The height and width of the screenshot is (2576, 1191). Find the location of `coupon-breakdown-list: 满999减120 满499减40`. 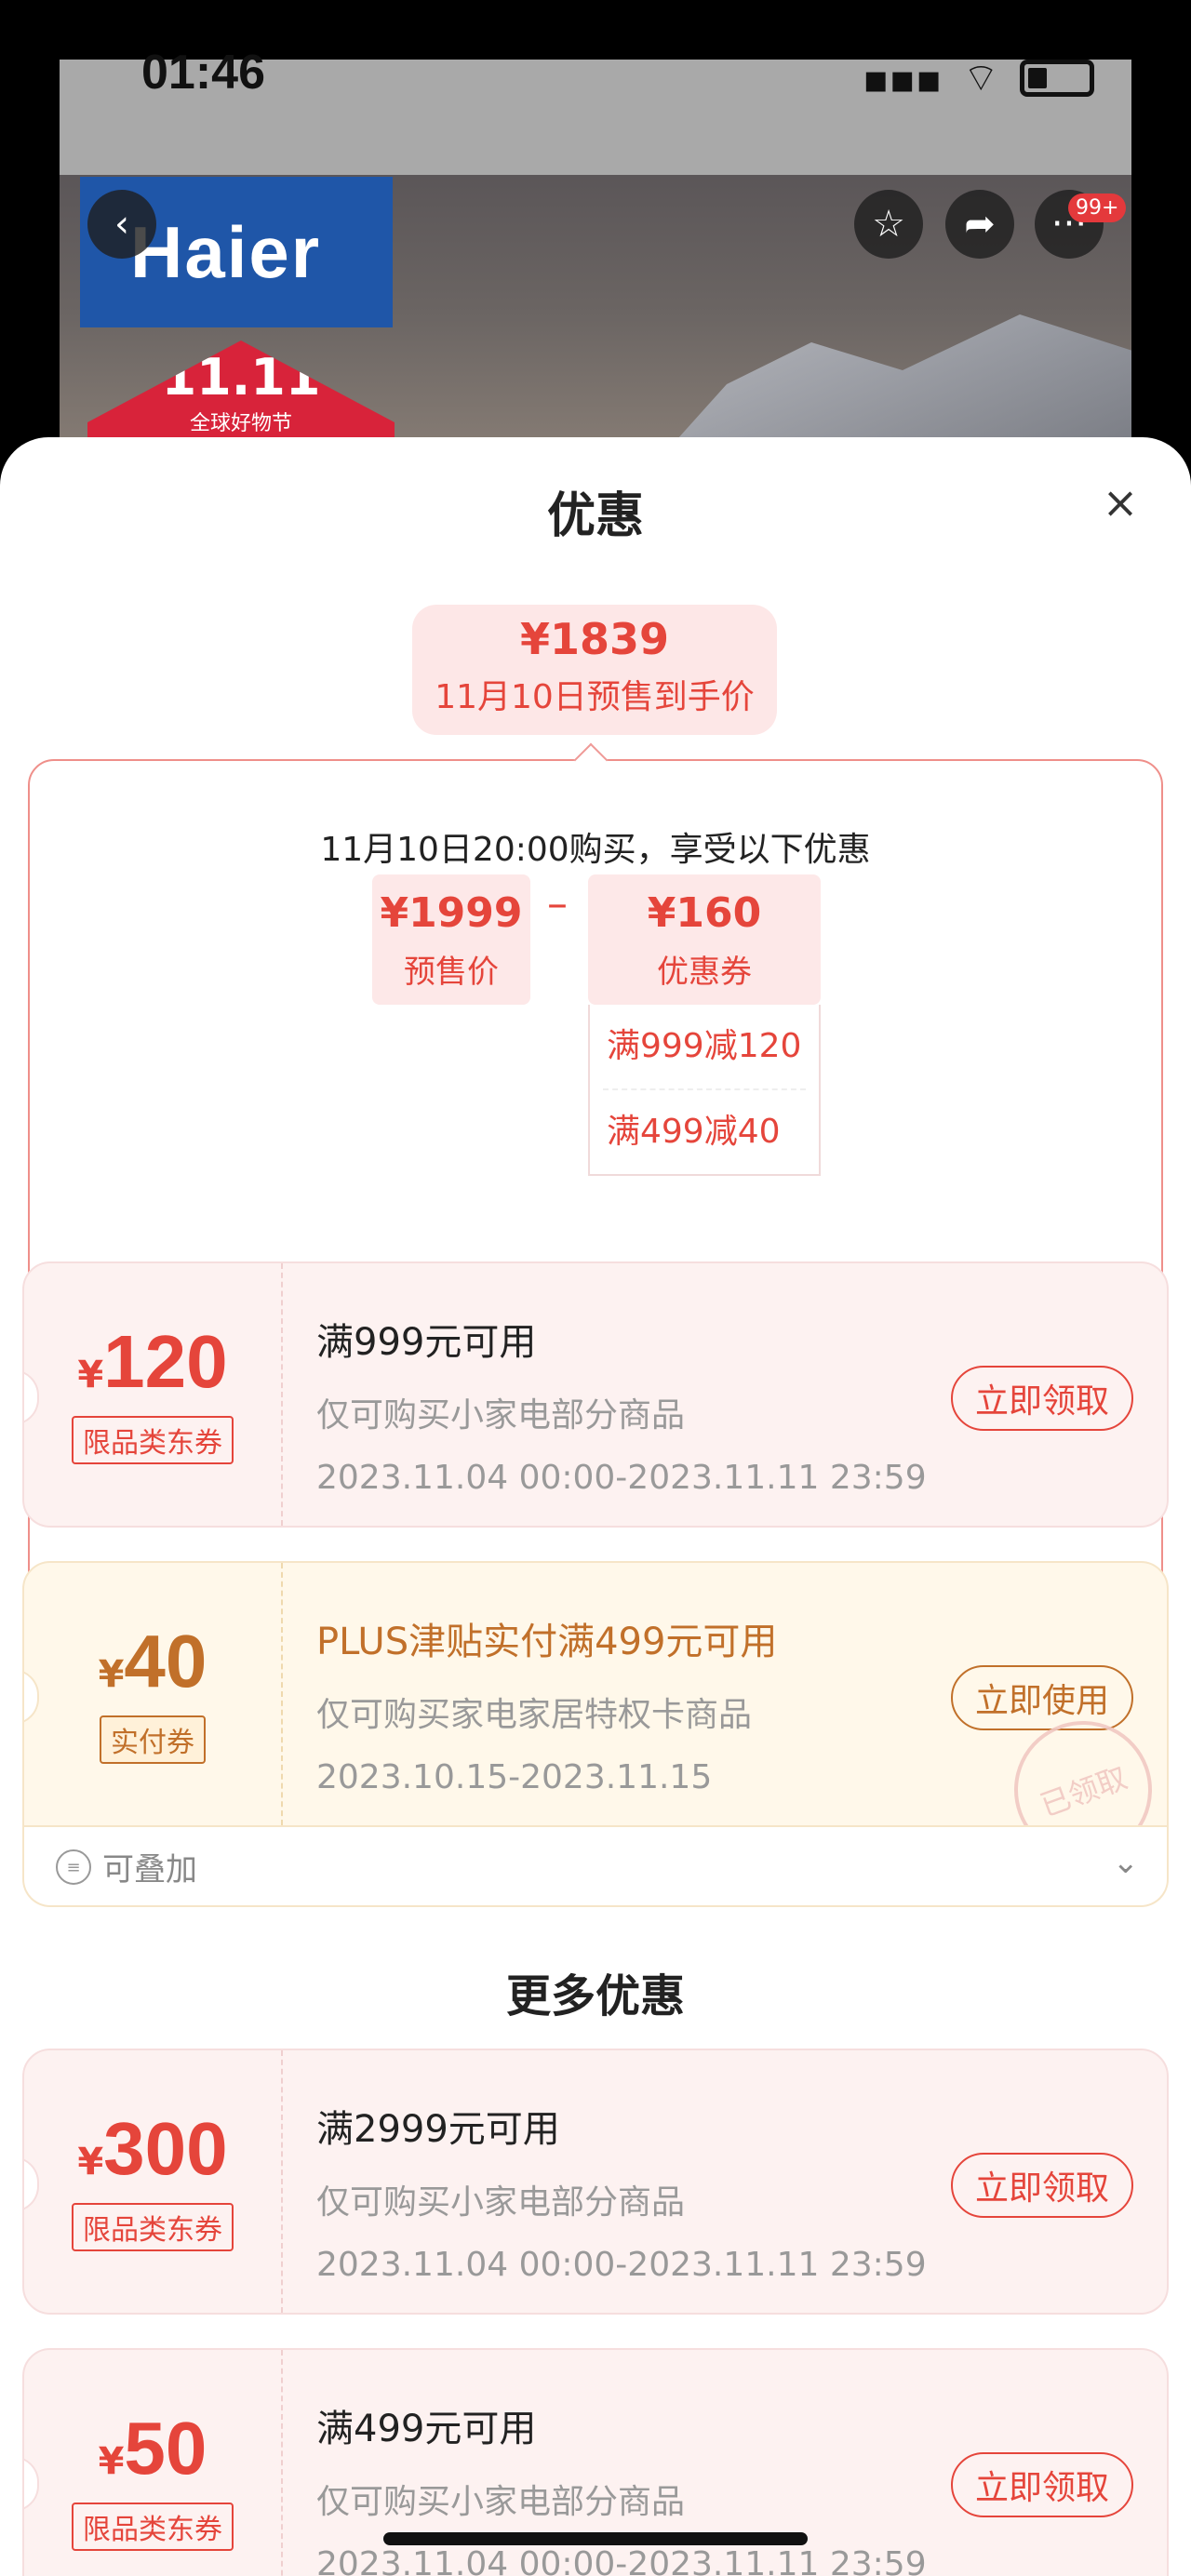

coupon-breakdown-list: 满999减120 满499减40 is located at coordinates (704, 1090).